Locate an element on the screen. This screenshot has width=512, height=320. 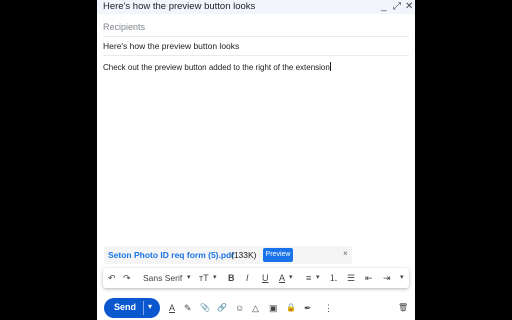
bulleted-list-icon: ☰ is located at coordinates (351, 278).